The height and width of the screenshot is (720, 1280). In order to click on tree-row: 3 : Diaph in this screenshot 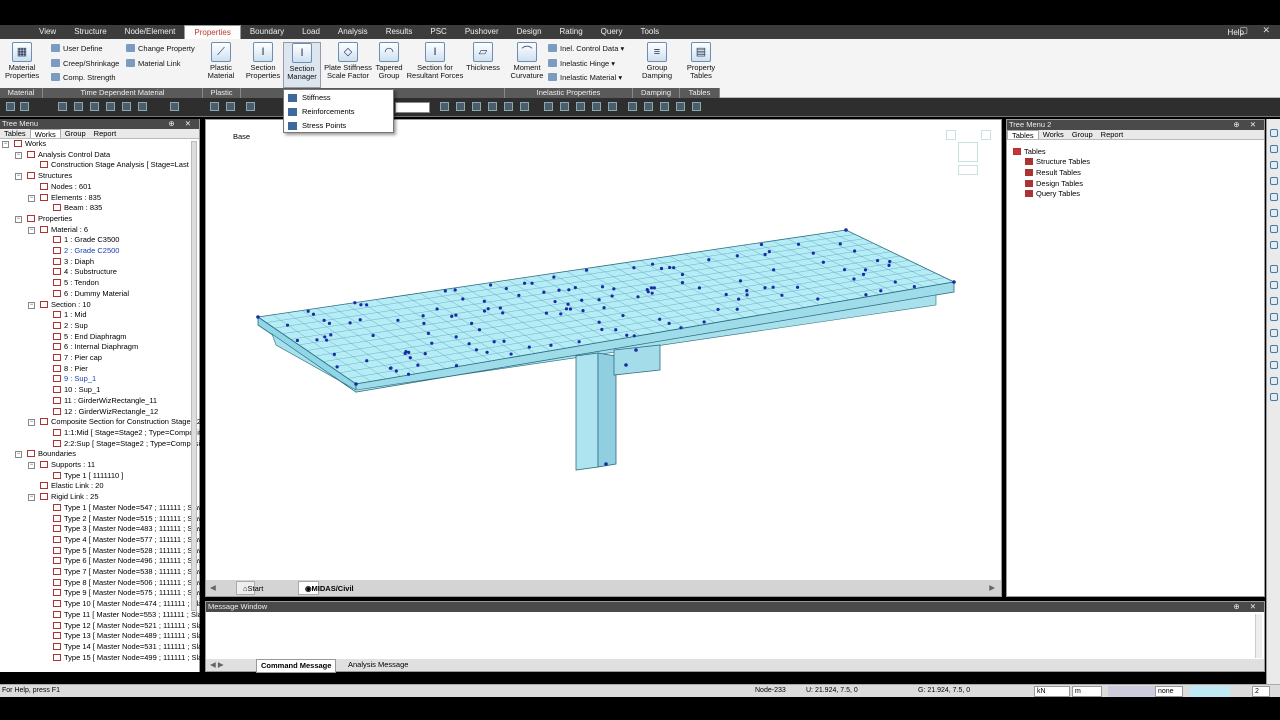, I will do `click(73, 262)`.